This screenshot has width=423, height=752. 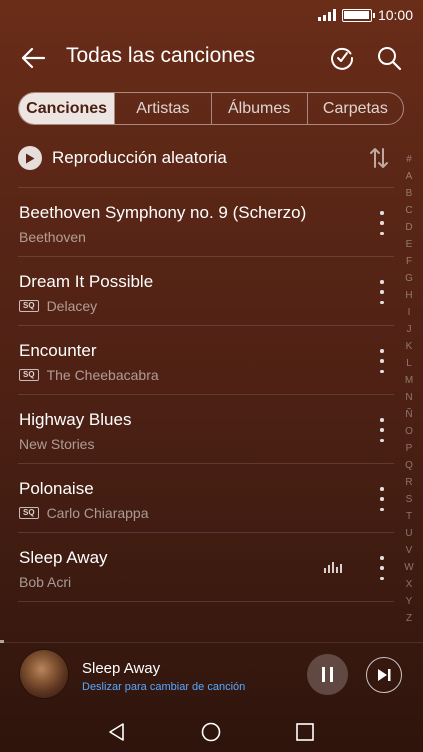 What do you see at coordinates (409, 193) in the screenshot?
I see `index-letter: B` at bounding box center [409, 193].